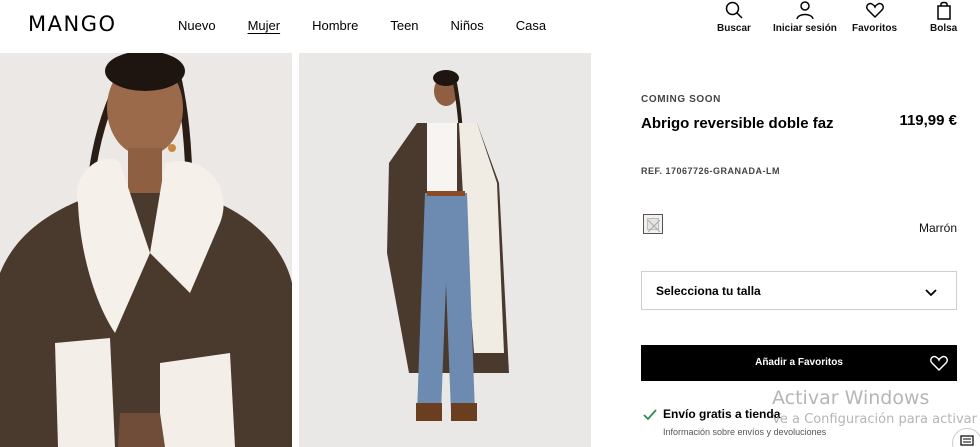 The image size is (980, 447). I want to click on main-nav: Nuevo Mujer Hombre Teen Niños Casa, so click(378, 26).